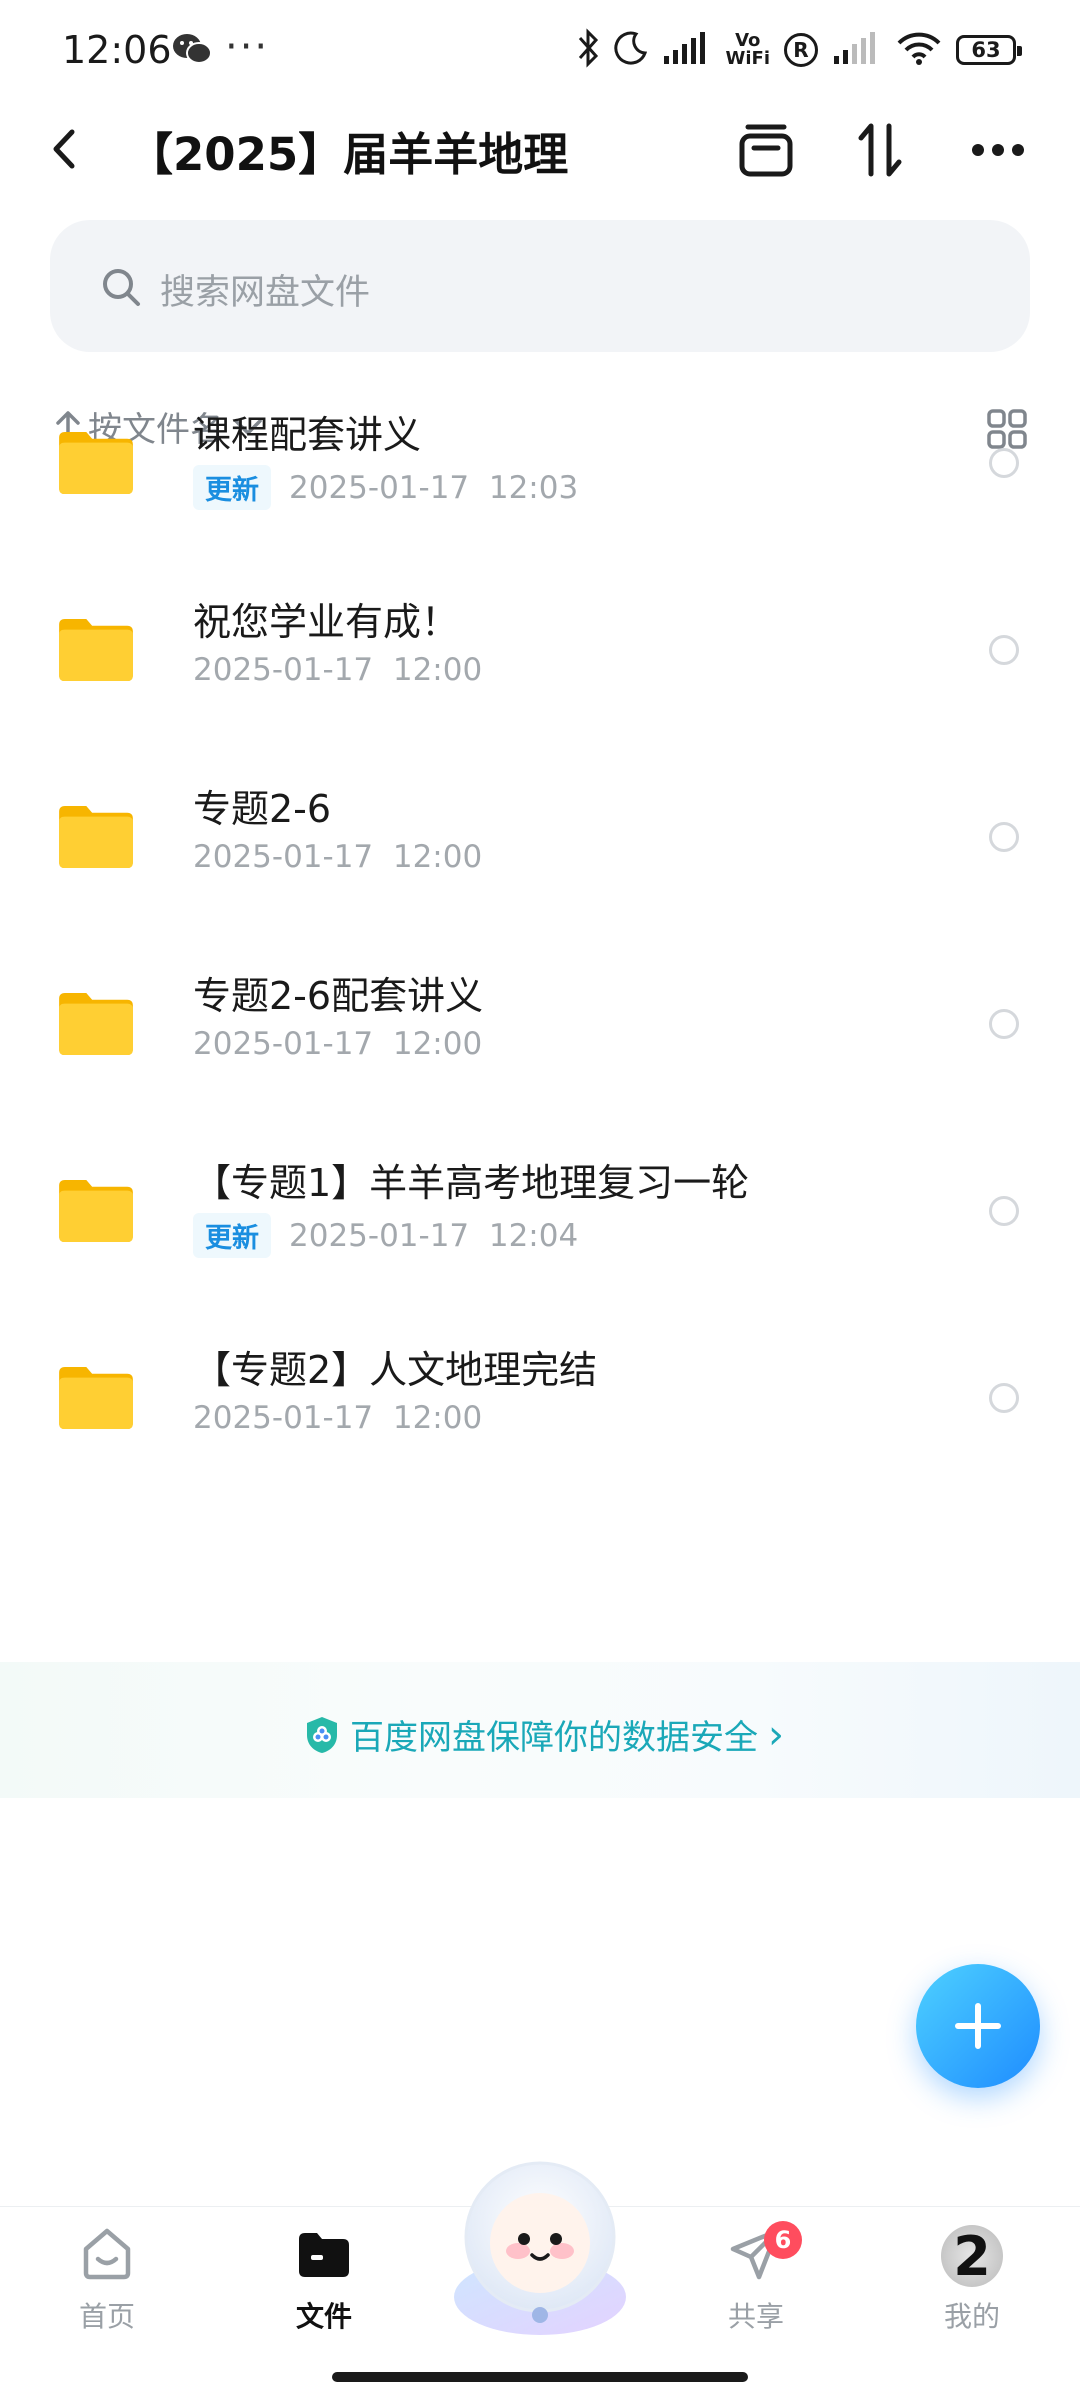  Describe the element at coordinates (540, 1398) in the screenshot. I see `file-row: 【专题2】人文地理完结 2025-01-17 12:00` at that location.